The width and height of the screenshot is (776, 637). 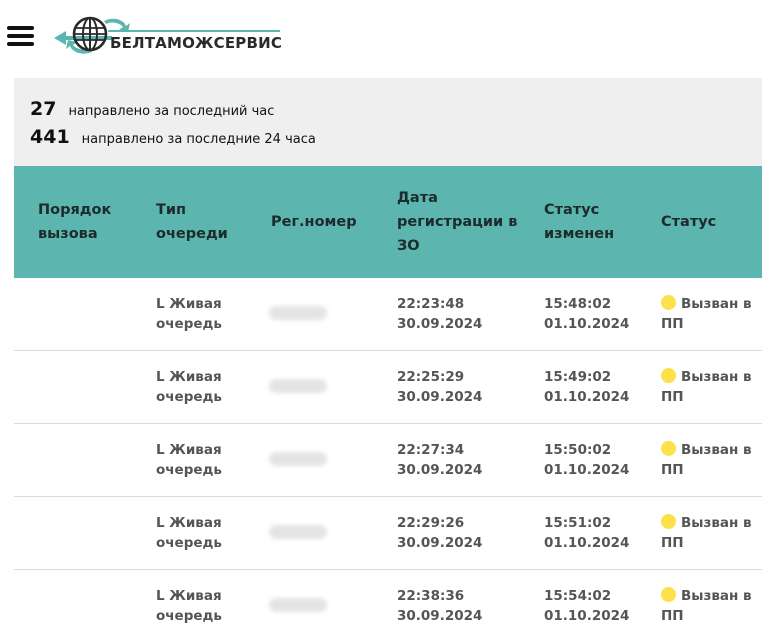 I want to click on cell-date-time: 22:38:36, so click(x=431, y=596).